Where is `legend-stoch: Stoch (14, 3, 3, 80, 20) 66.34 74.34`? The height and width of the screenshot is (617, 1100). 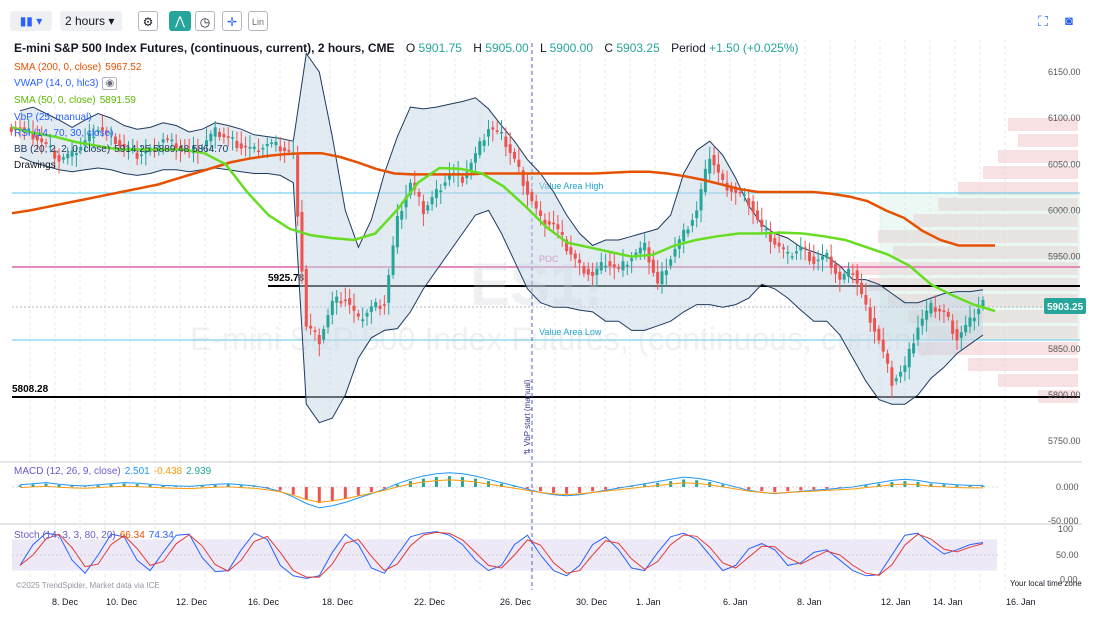
legend-stoch: Stoch (14, 3, 3, 80, 20) 66.34 74.34 is located at coordinates (96, 535).